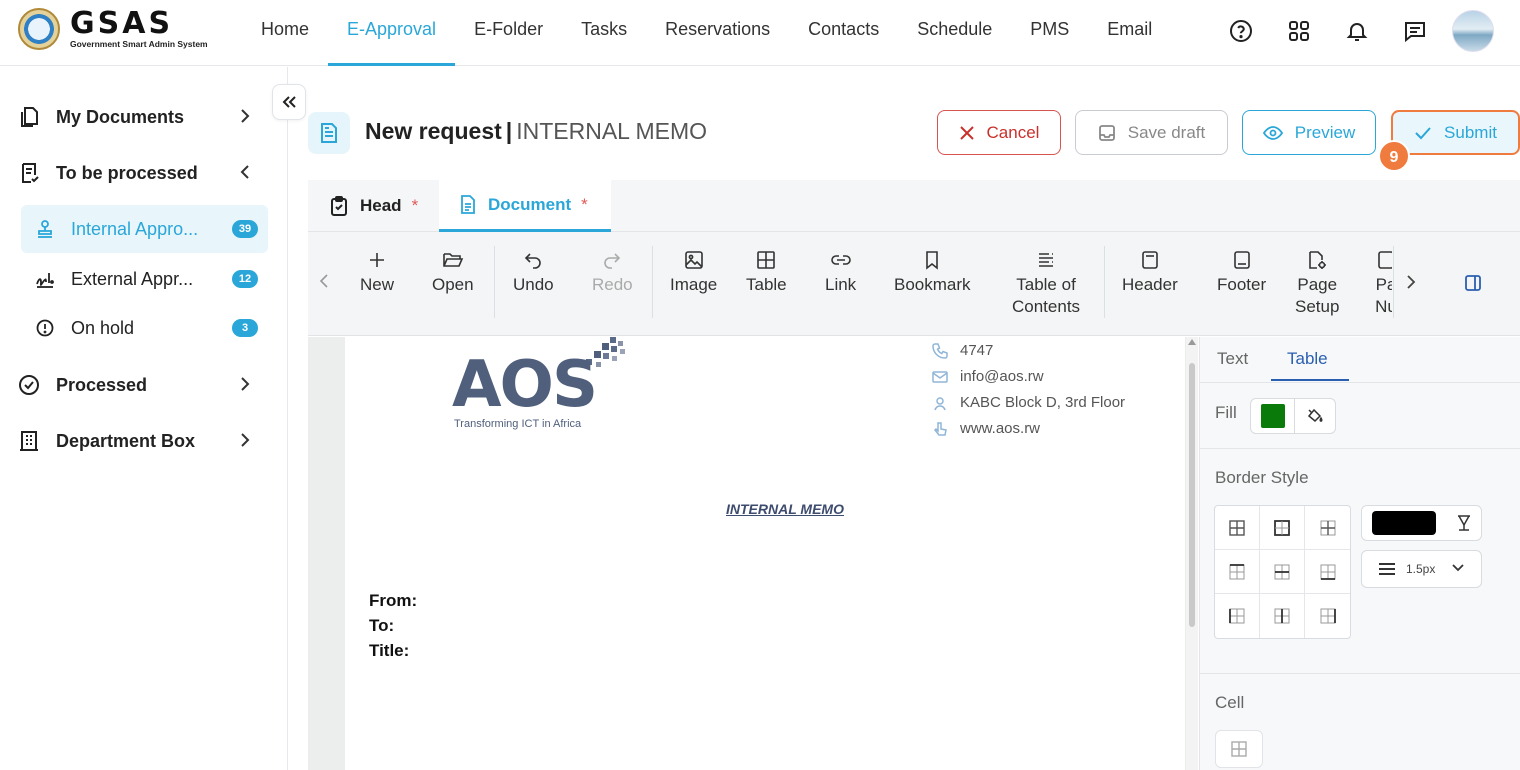 The height and width of the screenshot is (770, 1520). I want to click on sidebar-item-label: Department Box, so click(126, 440).